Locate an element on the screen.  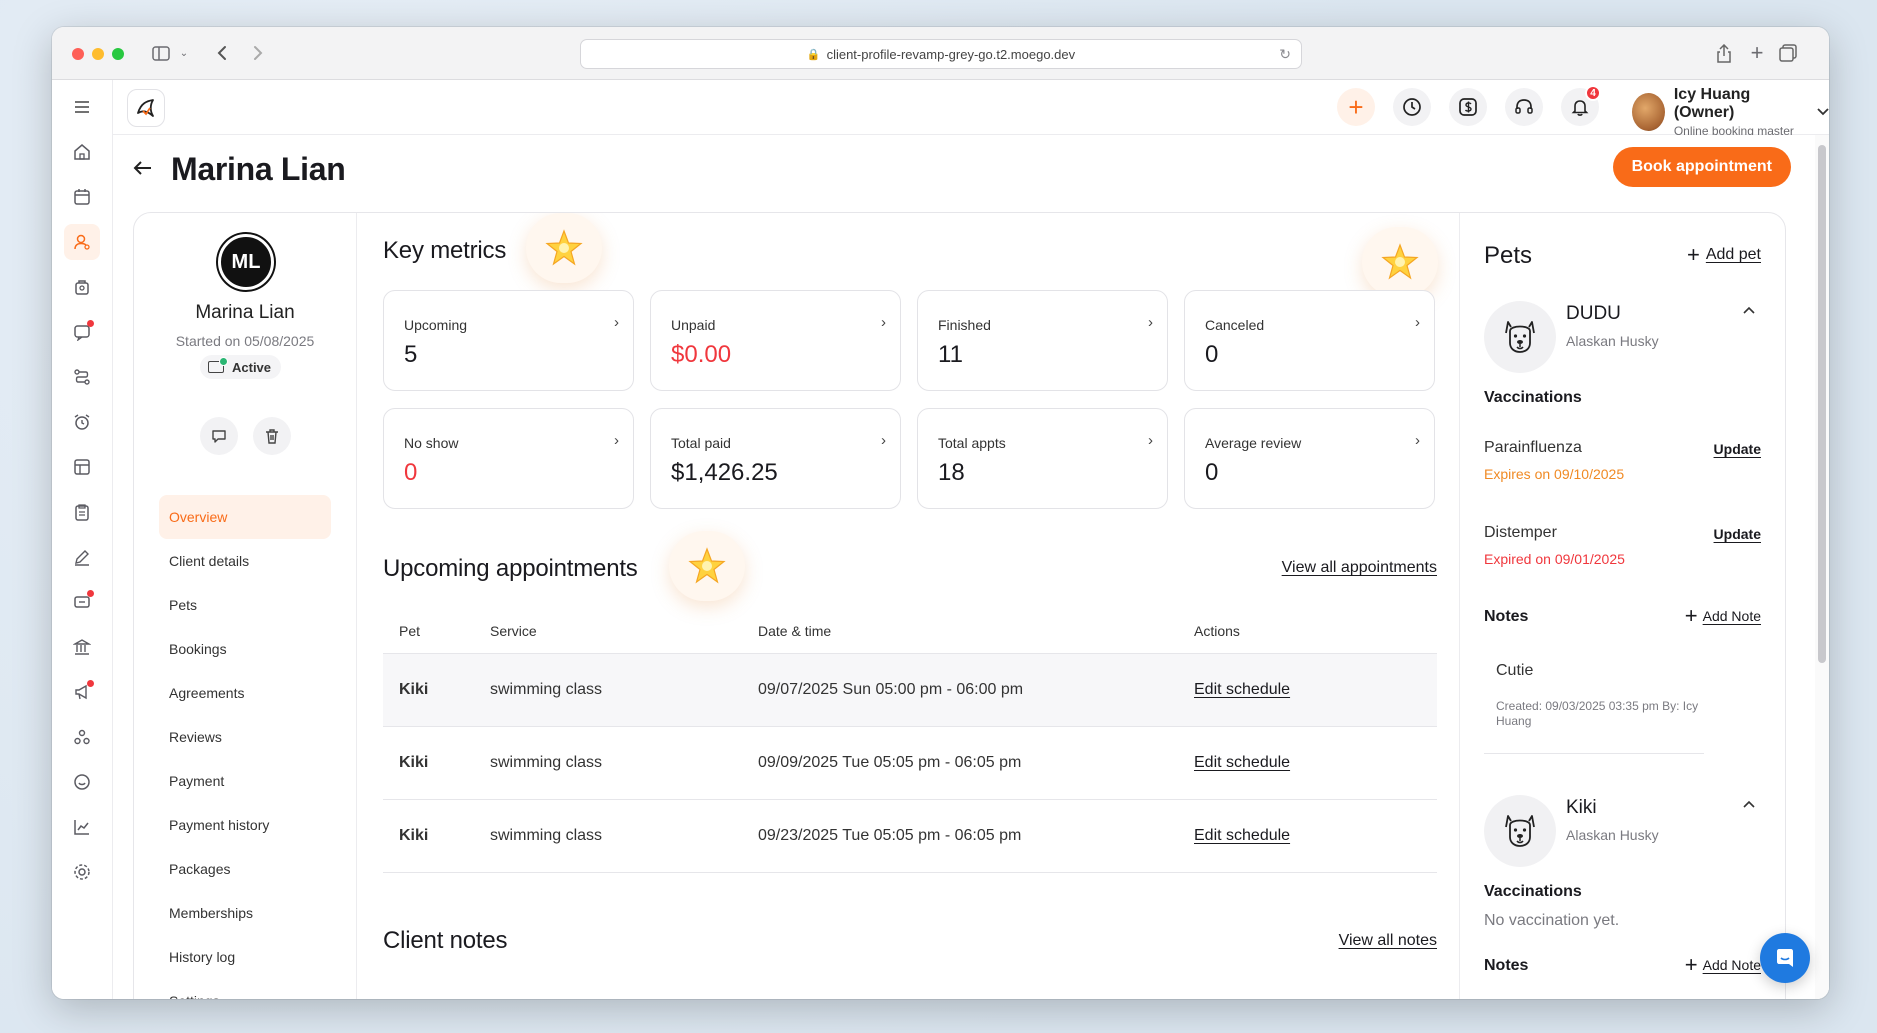
metric-label: No show is located at coordinates (431, 443).